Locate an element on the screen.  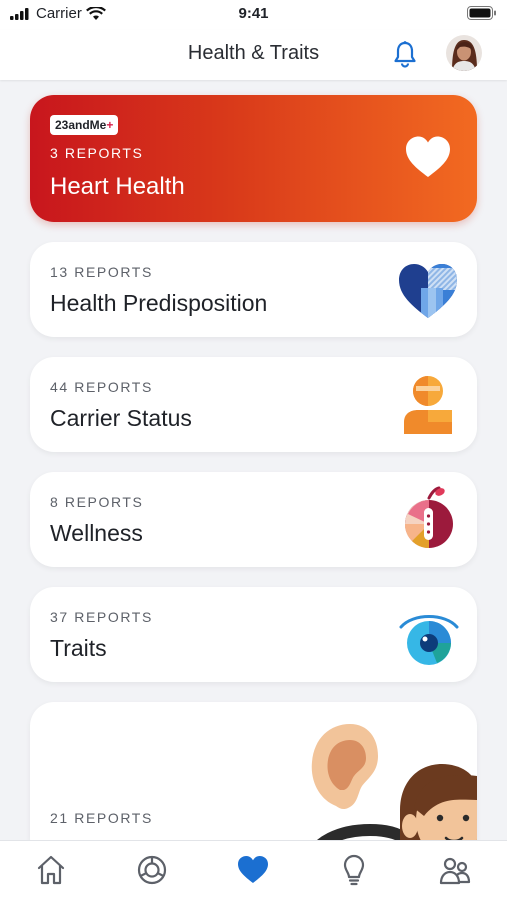
lightbulb-icon is located at coordinates (354, 870).